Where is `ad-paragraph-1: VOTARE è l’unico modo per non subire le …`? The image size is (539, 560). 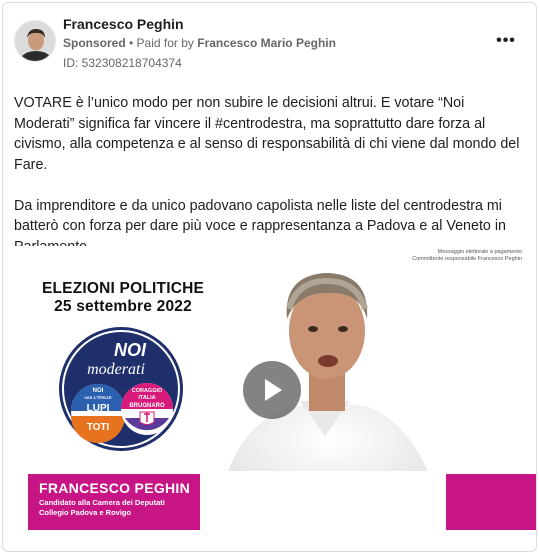 ad-paragraph-1: VOTARE è l’unico modo per non subire le … is located at coordinates (267, 134).